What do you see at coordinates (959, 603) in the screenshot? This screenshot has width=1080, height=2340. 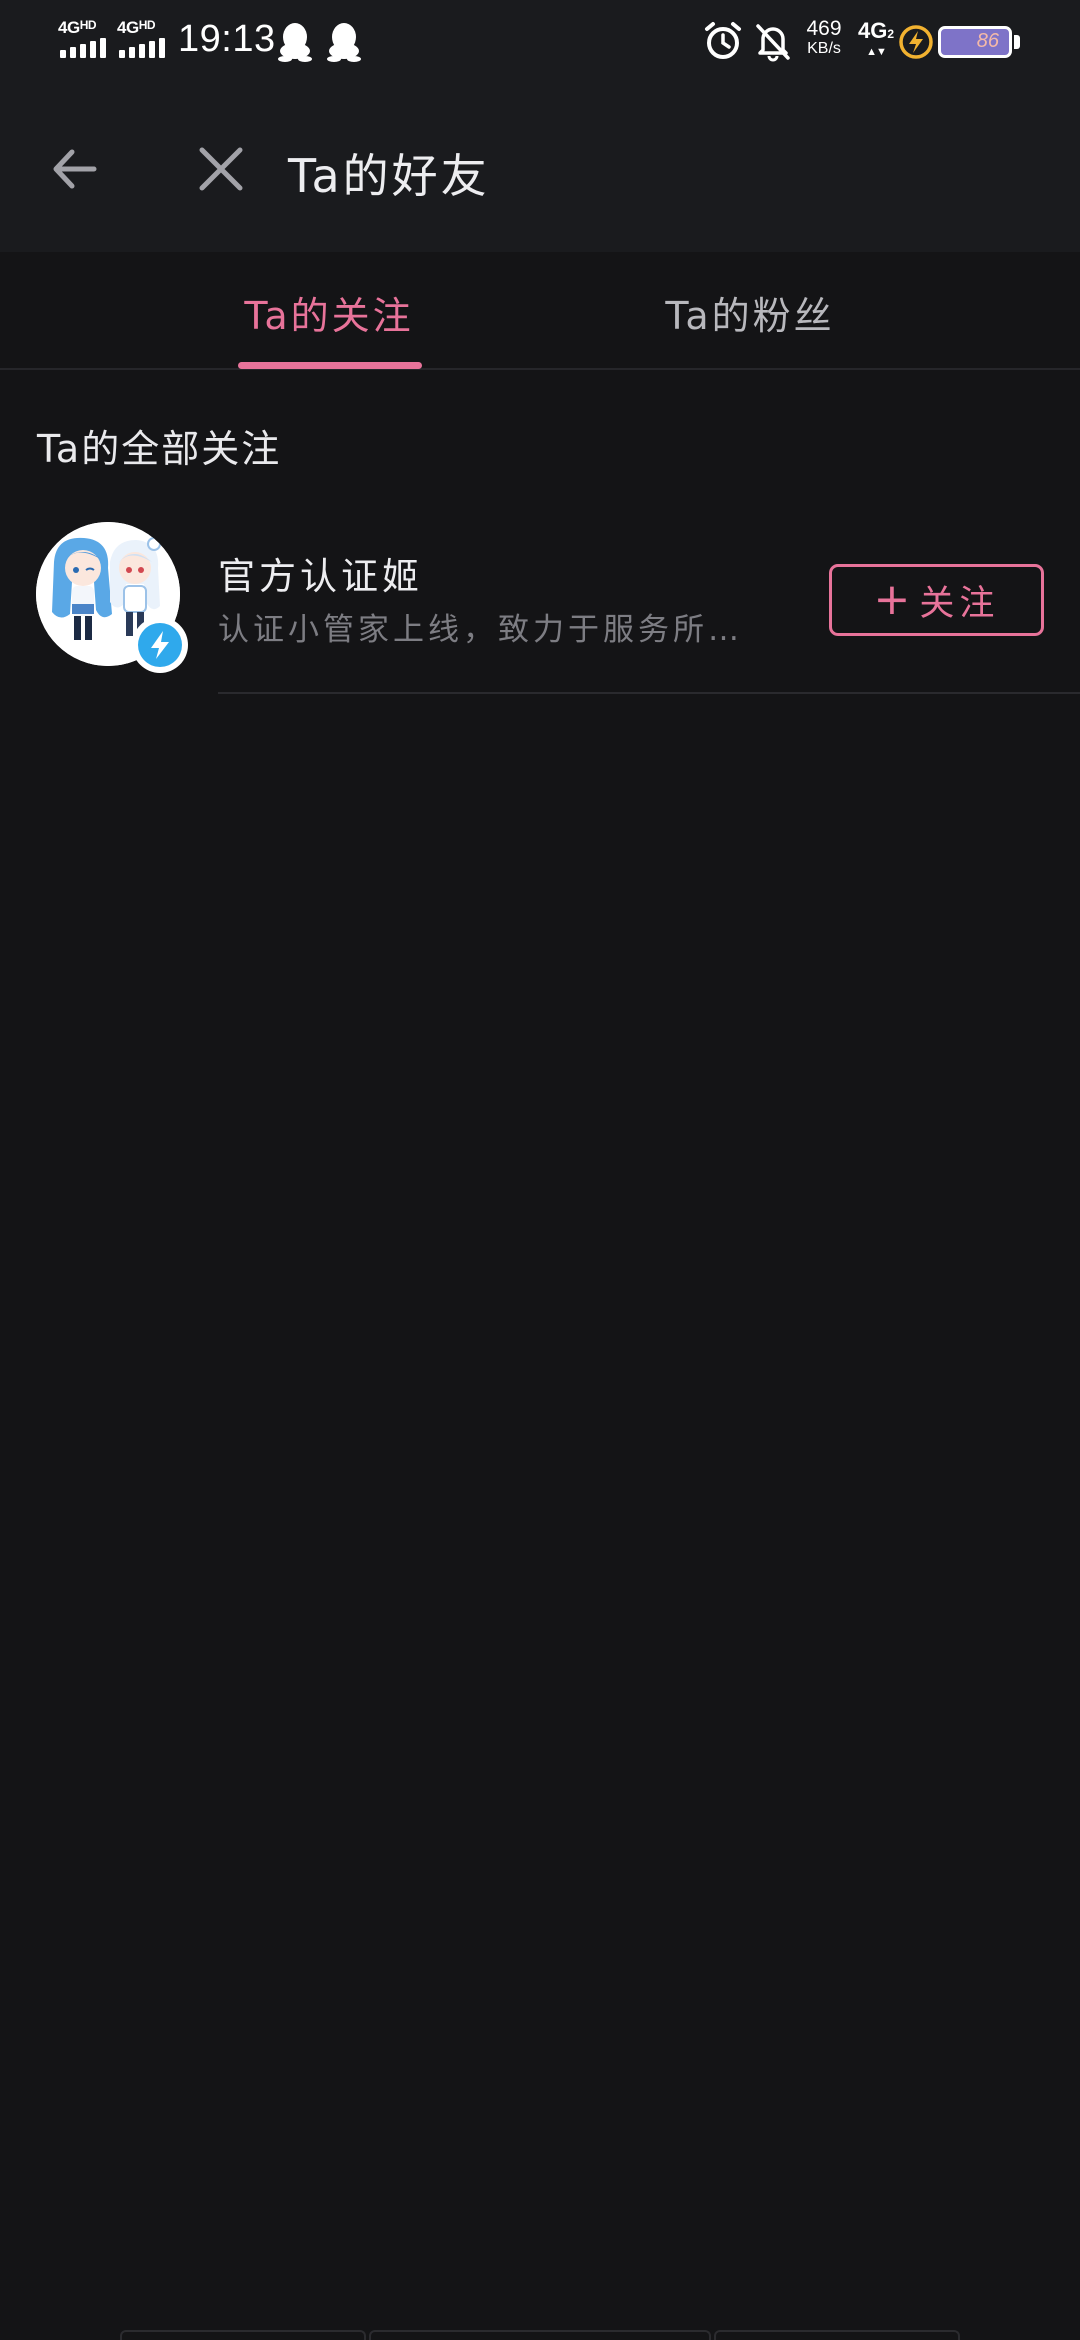 I see `follow-button-label: 关注` at bounding box center [959, 603].